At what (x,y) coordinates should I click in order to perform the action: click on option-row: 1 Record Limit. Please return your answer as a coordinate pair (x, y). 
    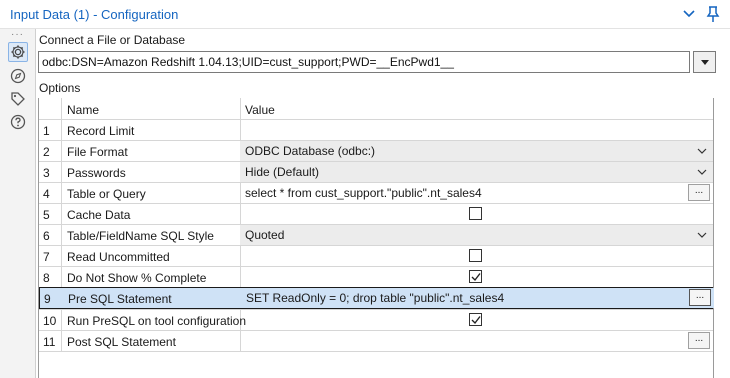
    Looking at the image, I should click on (376, 129).